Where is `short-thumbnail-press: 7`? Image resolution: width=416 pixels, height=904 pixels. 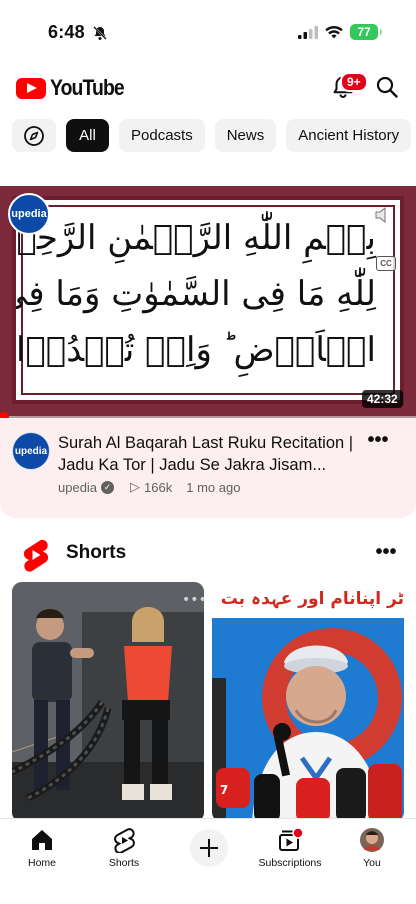
short-thumbnail-press: 7 is located at coordinates (308, 720).